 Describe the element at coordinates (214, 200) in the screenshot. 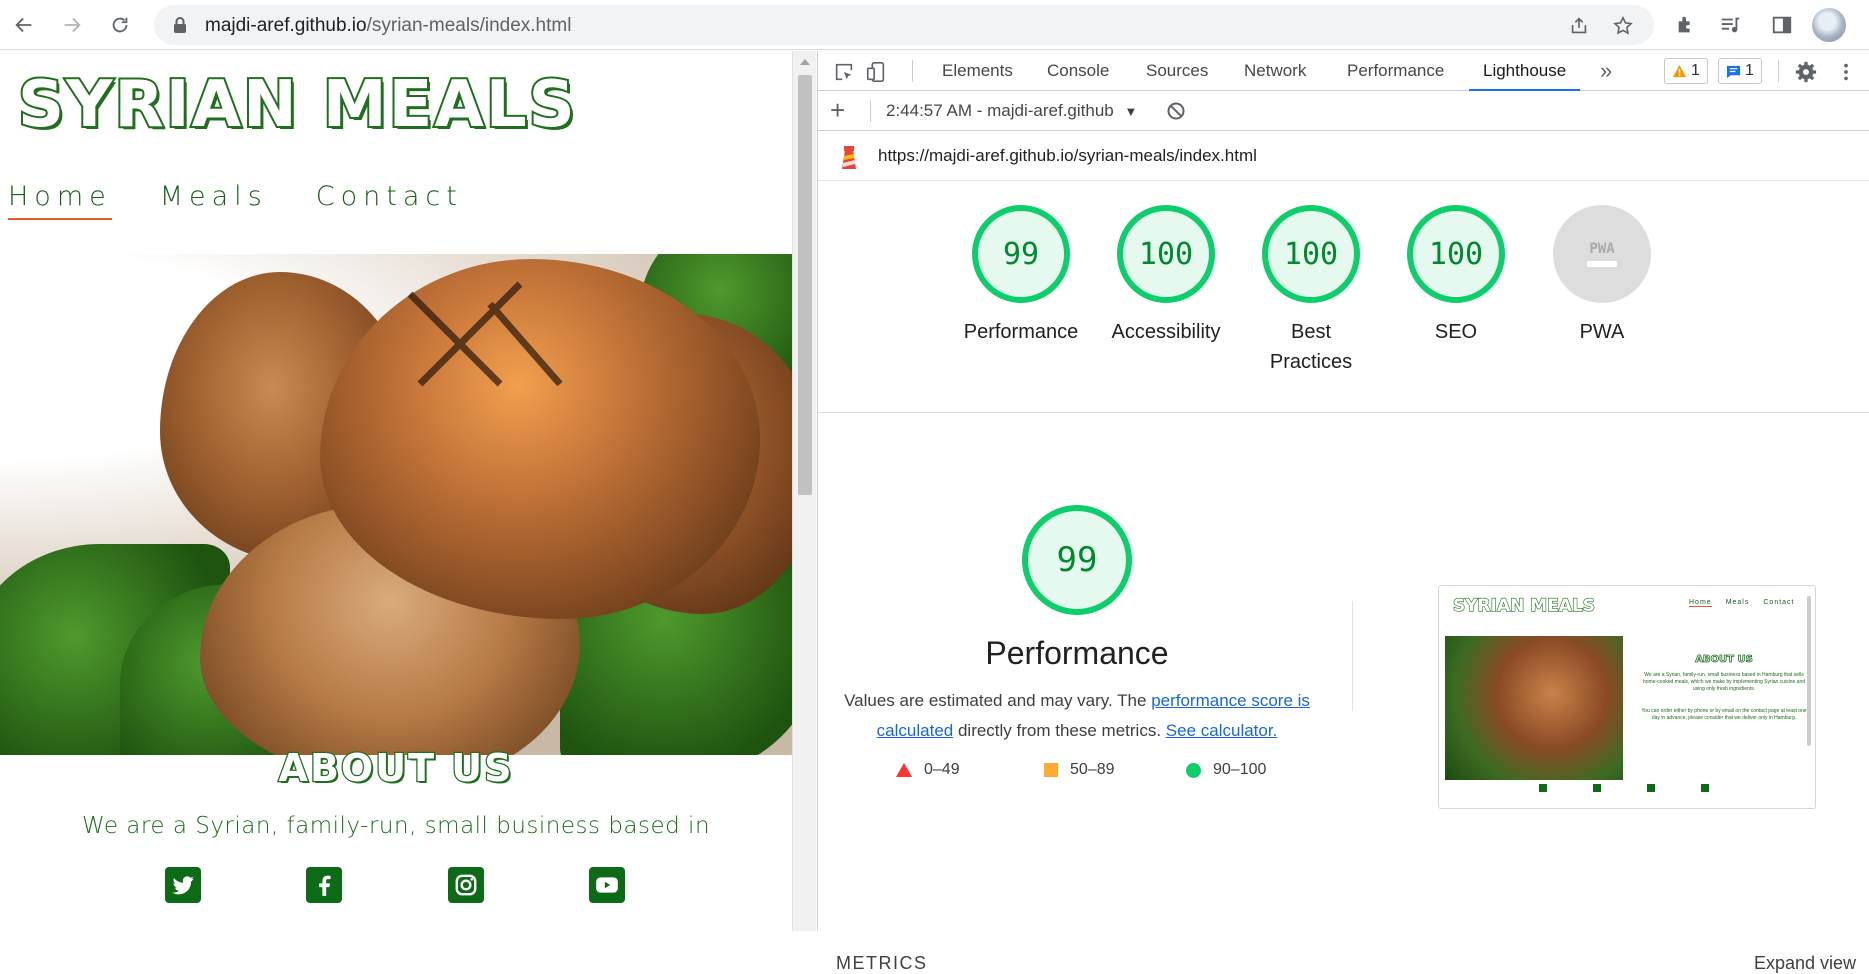

I see `nav-meals-link: Meals` at that location.